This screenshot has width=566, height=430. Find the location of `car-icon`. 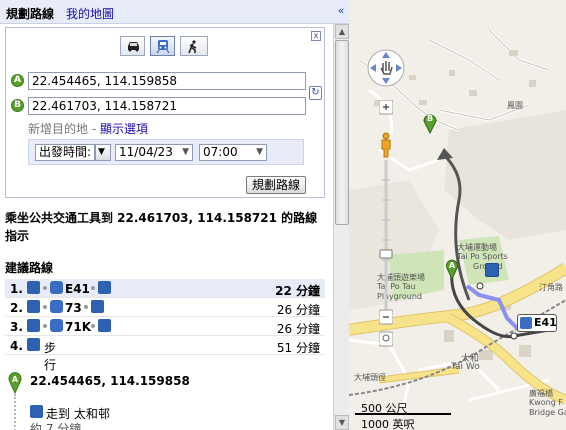

car-icon is located at coordinates (133, 47).